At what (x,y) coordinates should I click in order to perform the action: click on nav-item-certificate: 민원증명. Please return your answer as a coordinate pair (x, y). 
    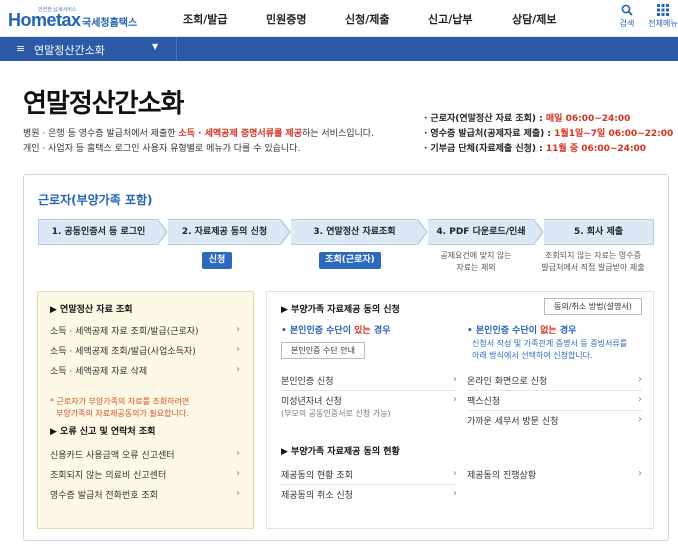
    Looking at the image, I should click on (286, 19).